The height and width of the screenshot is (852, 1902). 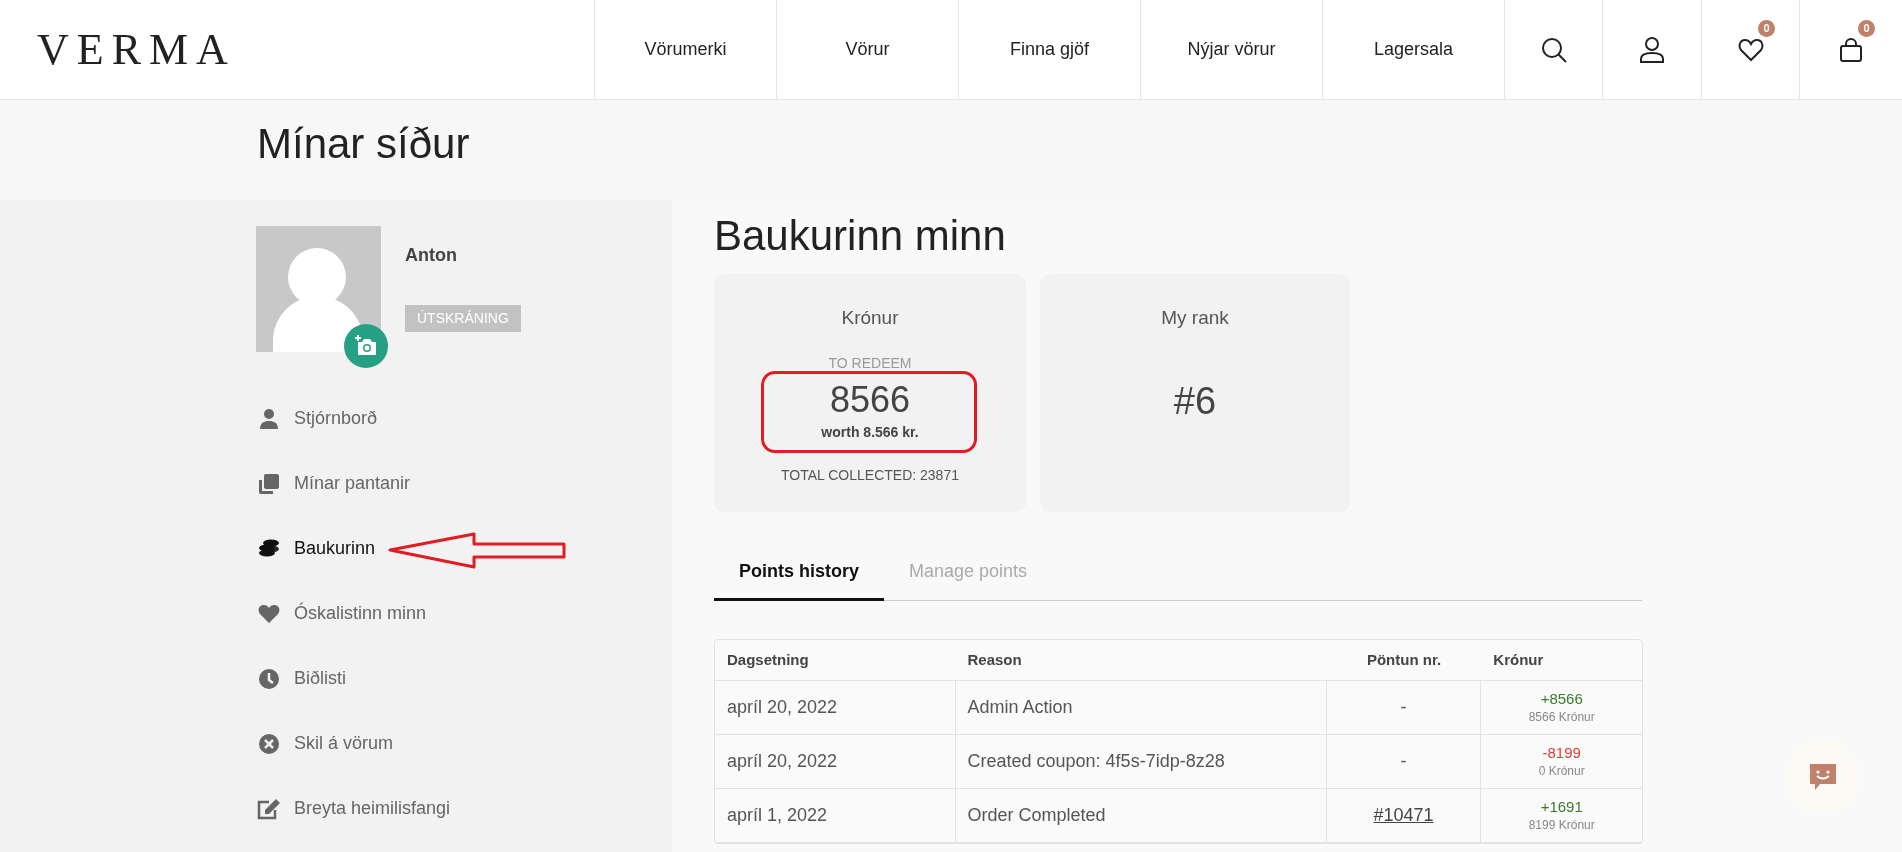 What do you see at coordinates (1195, 318) in the screenshot?
I see `card-title: My rank` at bounding box center [1195, 318].